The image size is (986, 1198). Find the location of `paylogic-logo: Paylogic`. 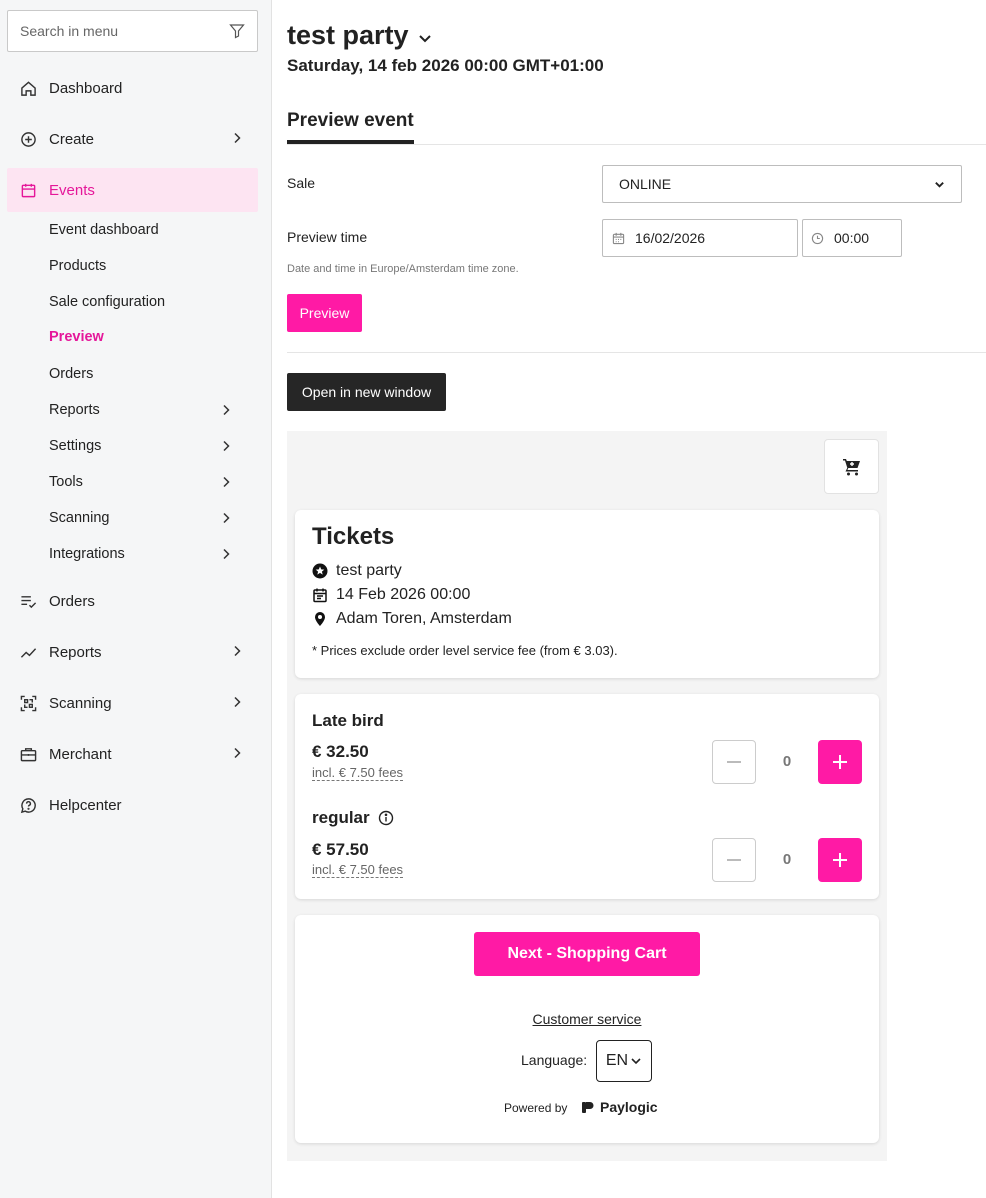

paylogic-logo: Paylogic is located at coordinates (619, 1107).